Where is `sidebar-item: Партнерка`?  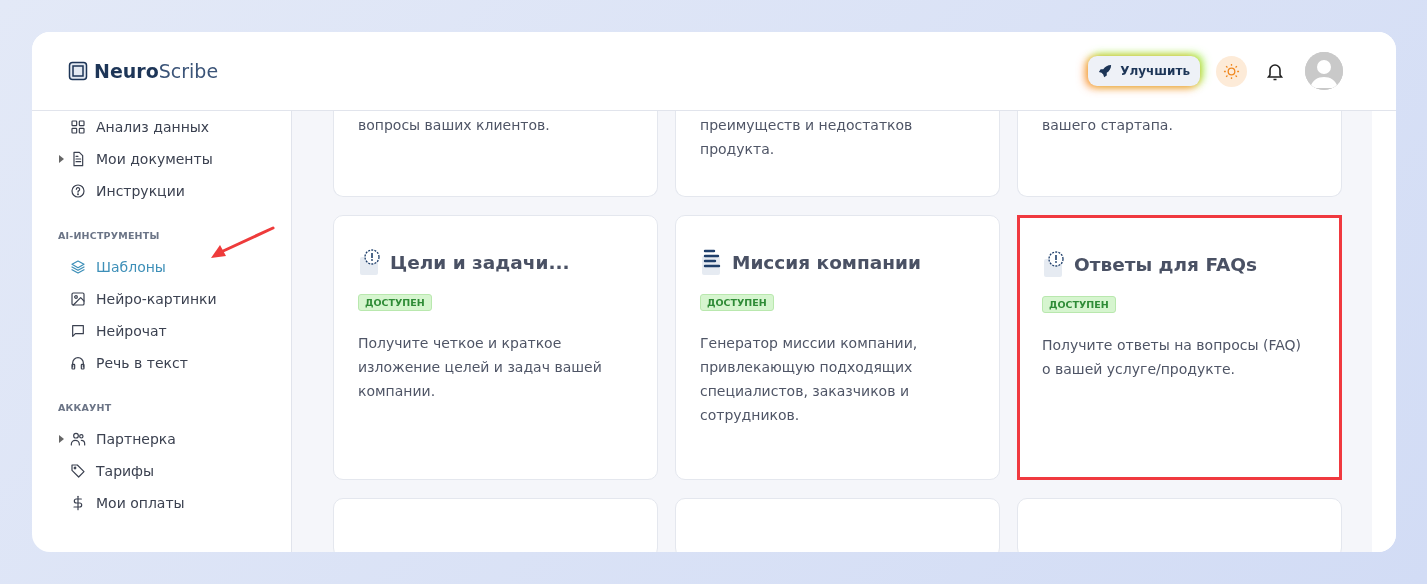 sidebar-item: Партнерка is located at coordinates (173, 439).